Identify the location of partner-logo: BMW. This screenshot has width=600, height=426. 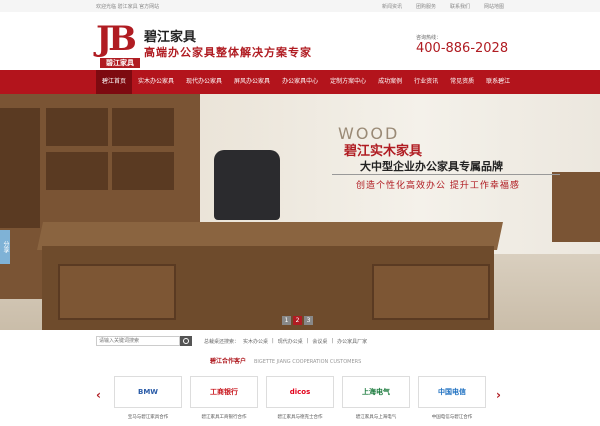
(148, 392).